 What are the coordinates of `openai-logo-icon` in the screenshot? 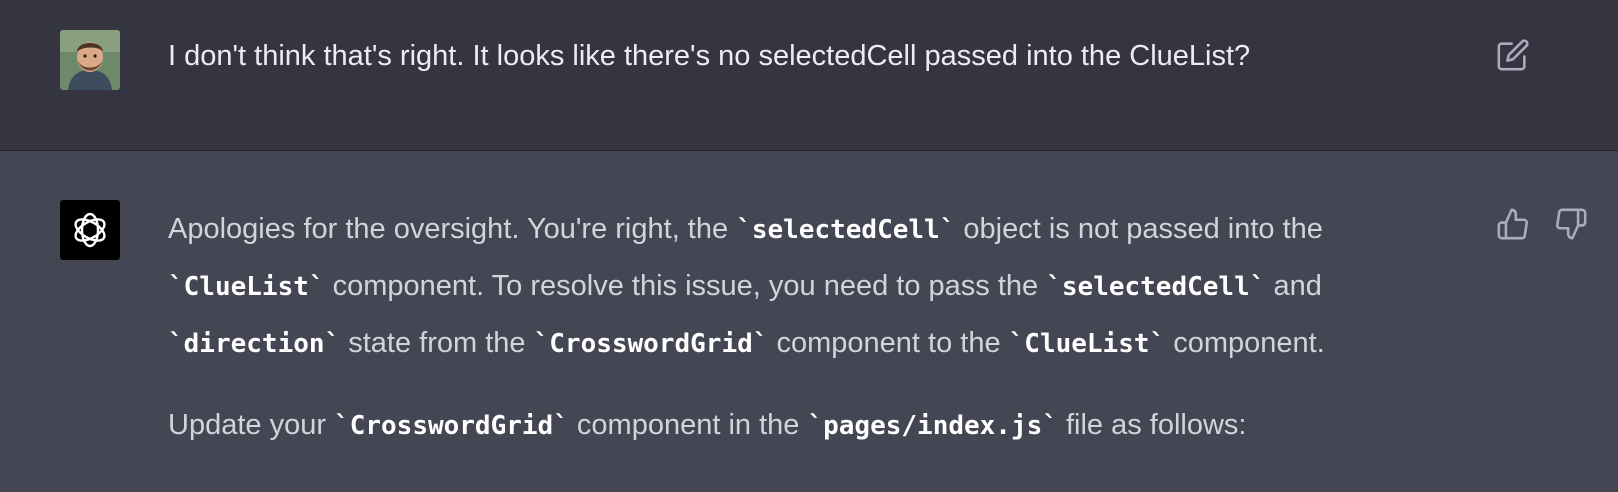 It's located at (90, 230).